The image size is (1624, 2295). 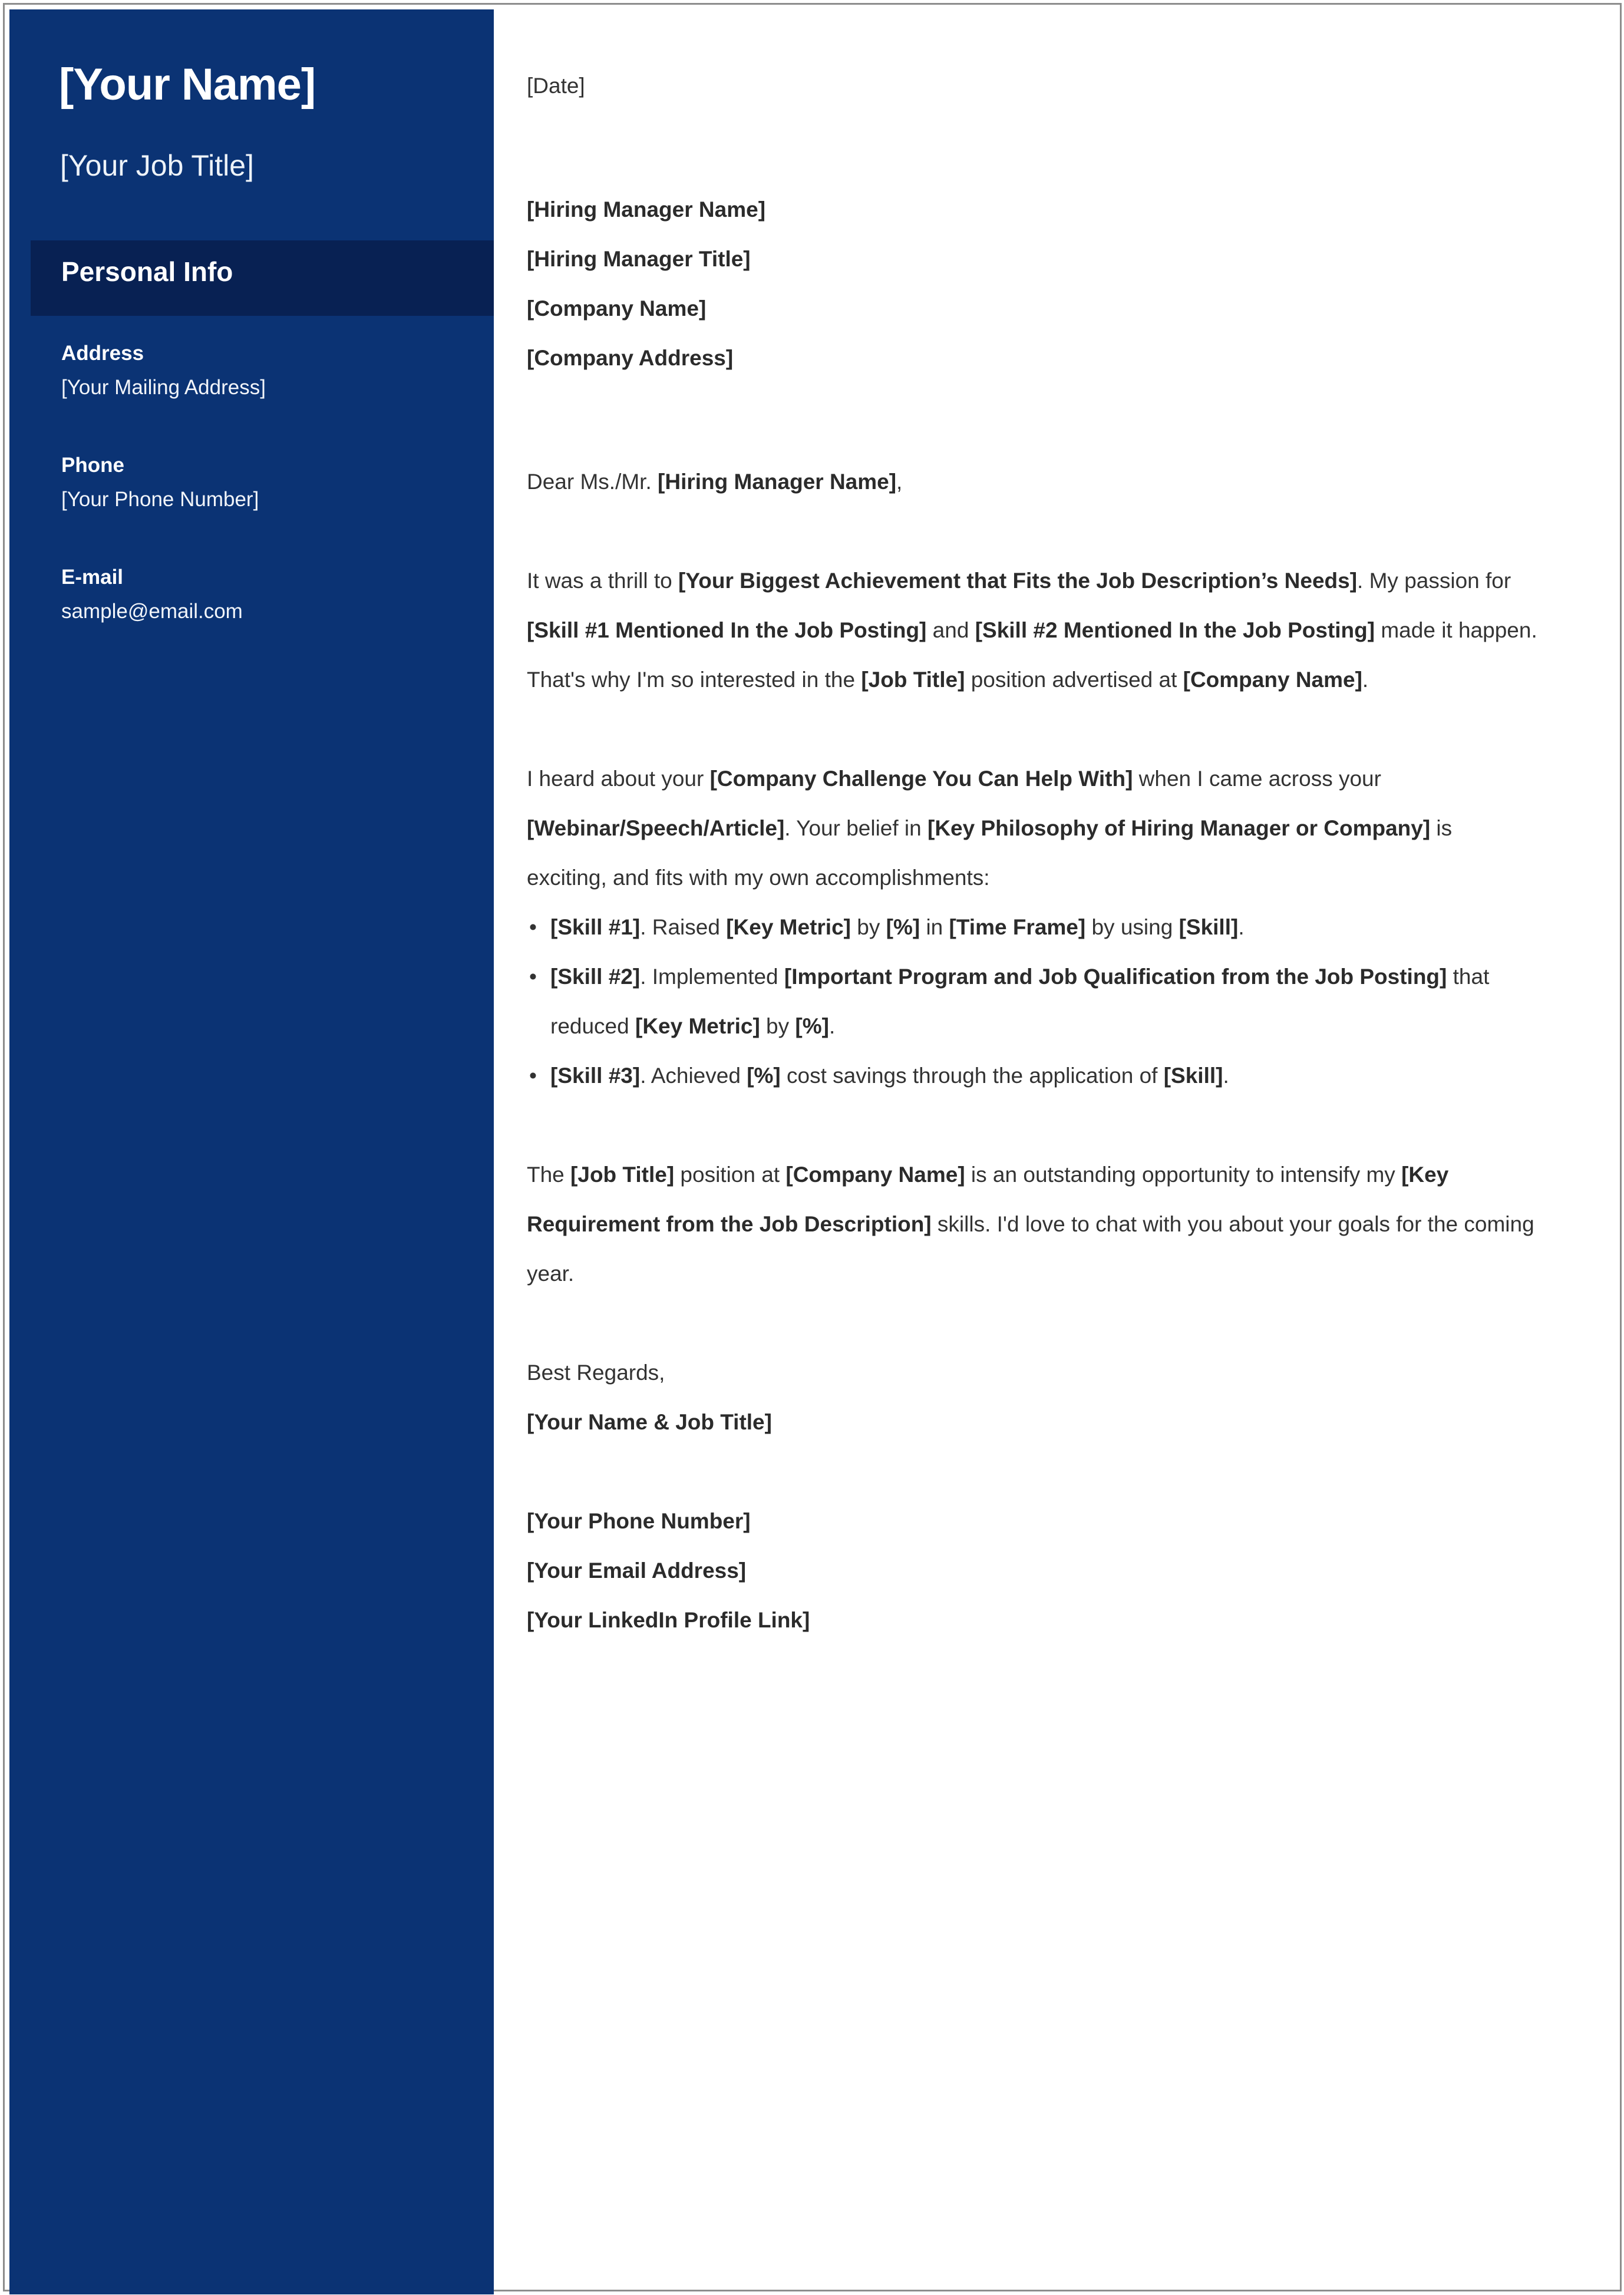 What do you see at coordinates (92, 577) in the screenshot?
I see `email-label: E-mail` at bounding box center [92, 577].